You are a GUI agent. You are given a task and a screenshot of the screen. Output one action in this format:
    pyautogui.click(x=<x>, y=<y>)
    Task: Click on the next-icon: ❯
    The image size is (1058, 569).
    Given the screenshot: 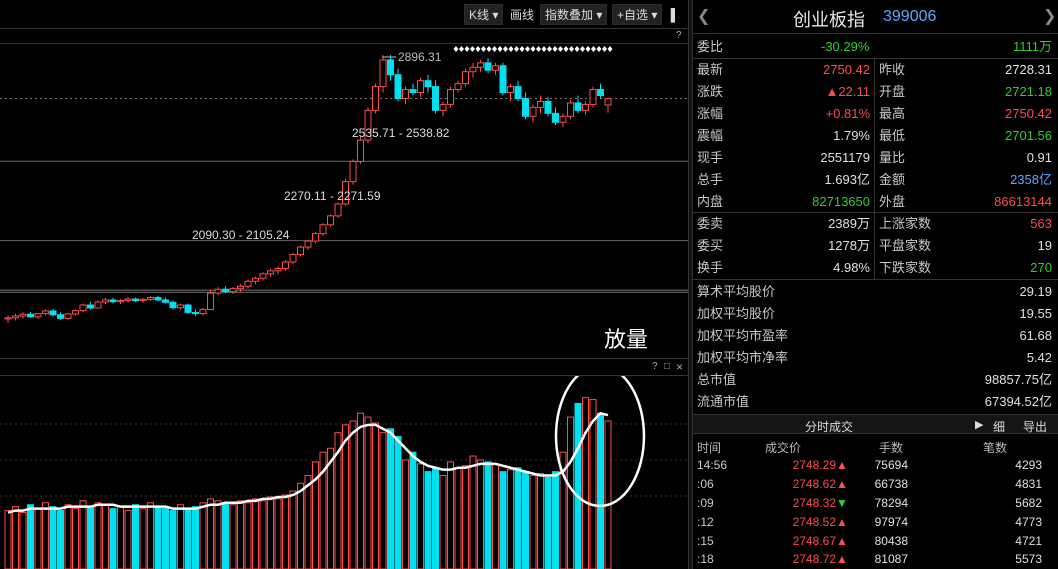 What is the action you would take?
    pyautogui.click(x=1049, y=16)
    